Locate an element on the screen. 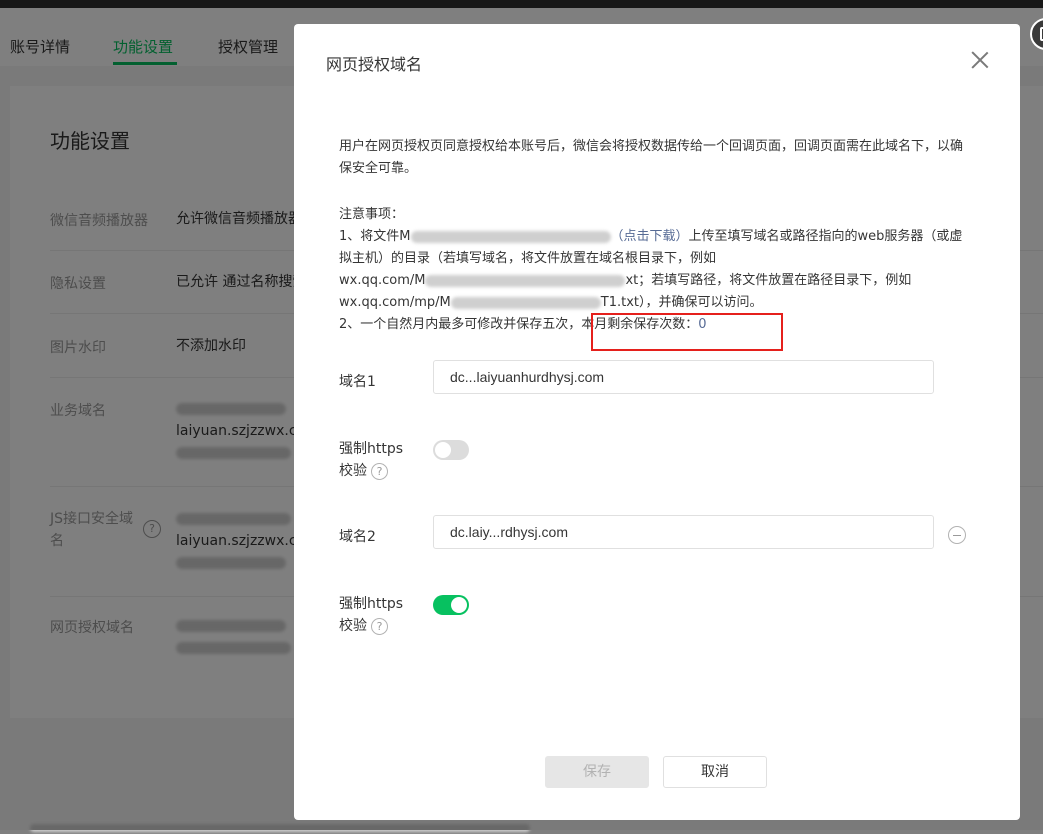  note-1-example-2: wx.qq.com/mp/M T1.txt），并确保可以访问。 is located at coordinates (654, 303).